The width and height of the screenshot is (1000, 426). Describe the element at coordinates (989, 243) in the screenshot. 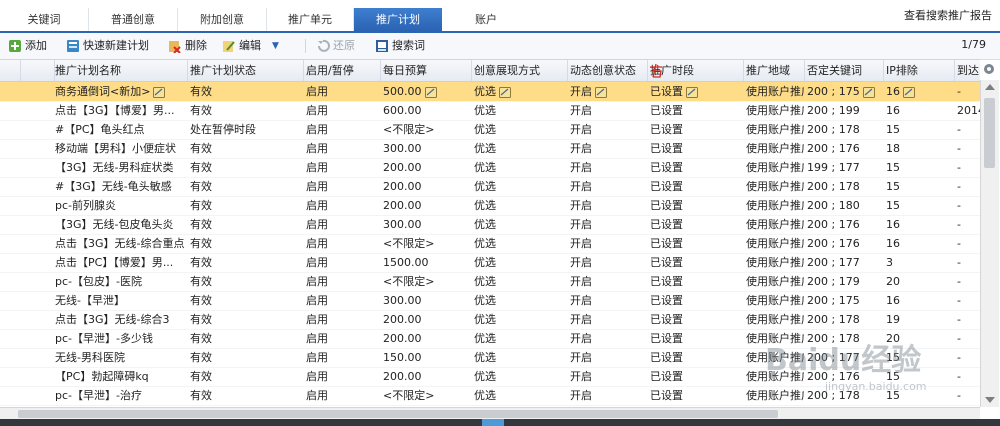

I see `vertical-scrollbar` at that location.